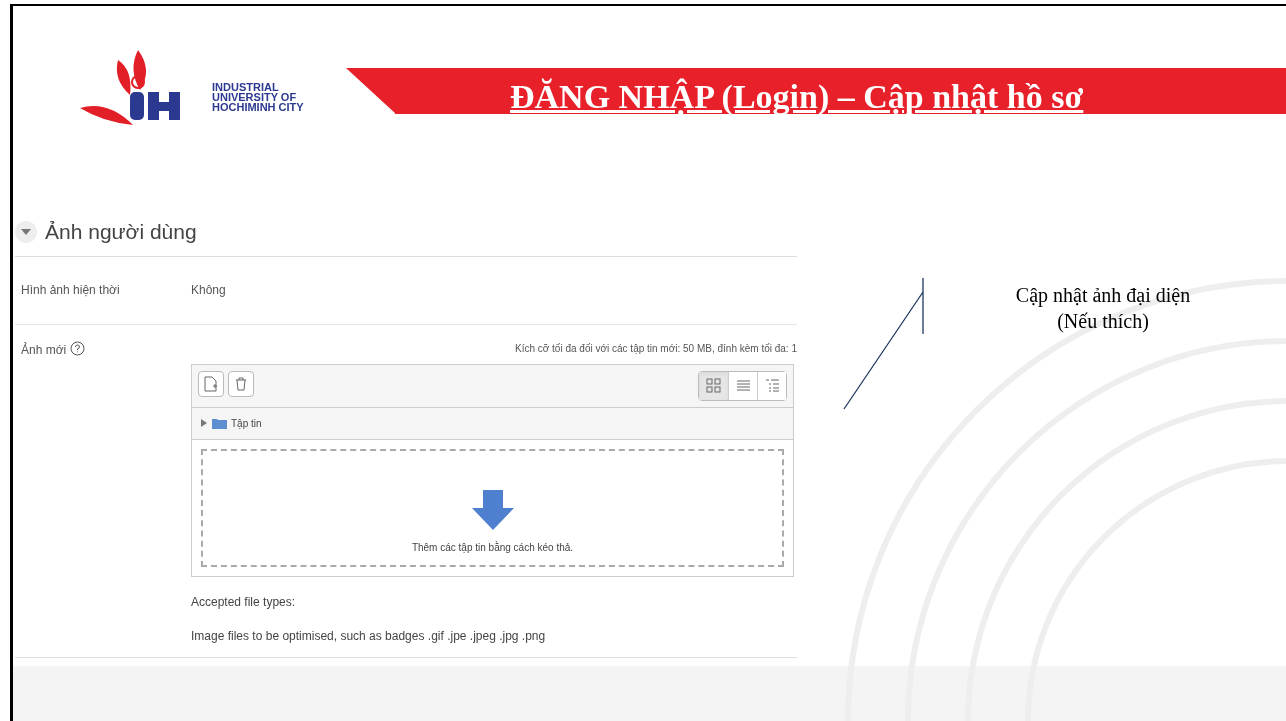 Image resolution: width=1286 pixels, height=721 pixels. I want to click on delete-button, so click(241, 383).